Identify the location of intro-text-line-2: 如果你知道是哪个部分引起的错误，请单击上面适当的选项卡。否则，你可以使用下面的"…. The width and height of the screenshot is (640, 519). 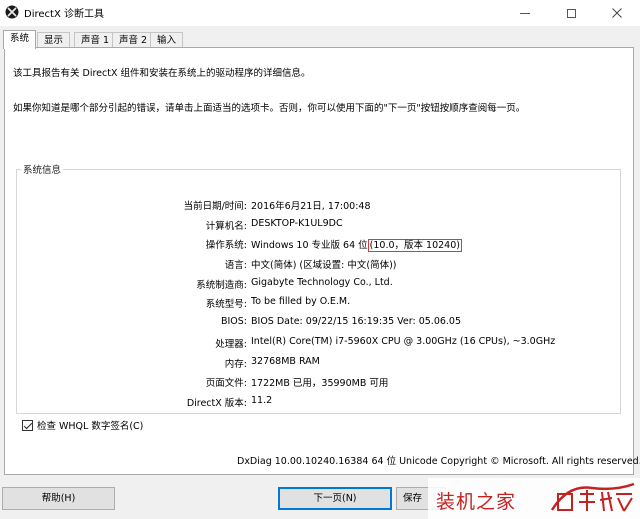
(269, 108).